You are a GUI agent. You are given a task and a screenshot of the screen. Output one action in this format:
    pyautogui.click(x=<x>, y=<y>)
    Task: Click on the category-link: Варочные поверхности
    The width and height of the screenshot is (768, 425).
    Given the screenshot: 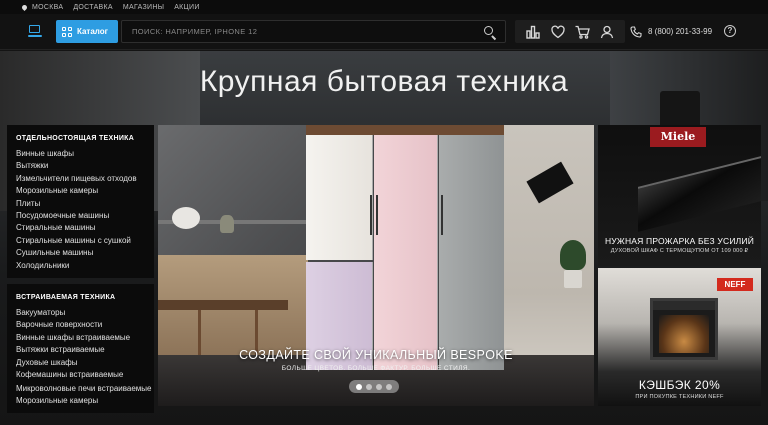 What is the action you would take?
    pyautogui.click(x=85, y=325)
    